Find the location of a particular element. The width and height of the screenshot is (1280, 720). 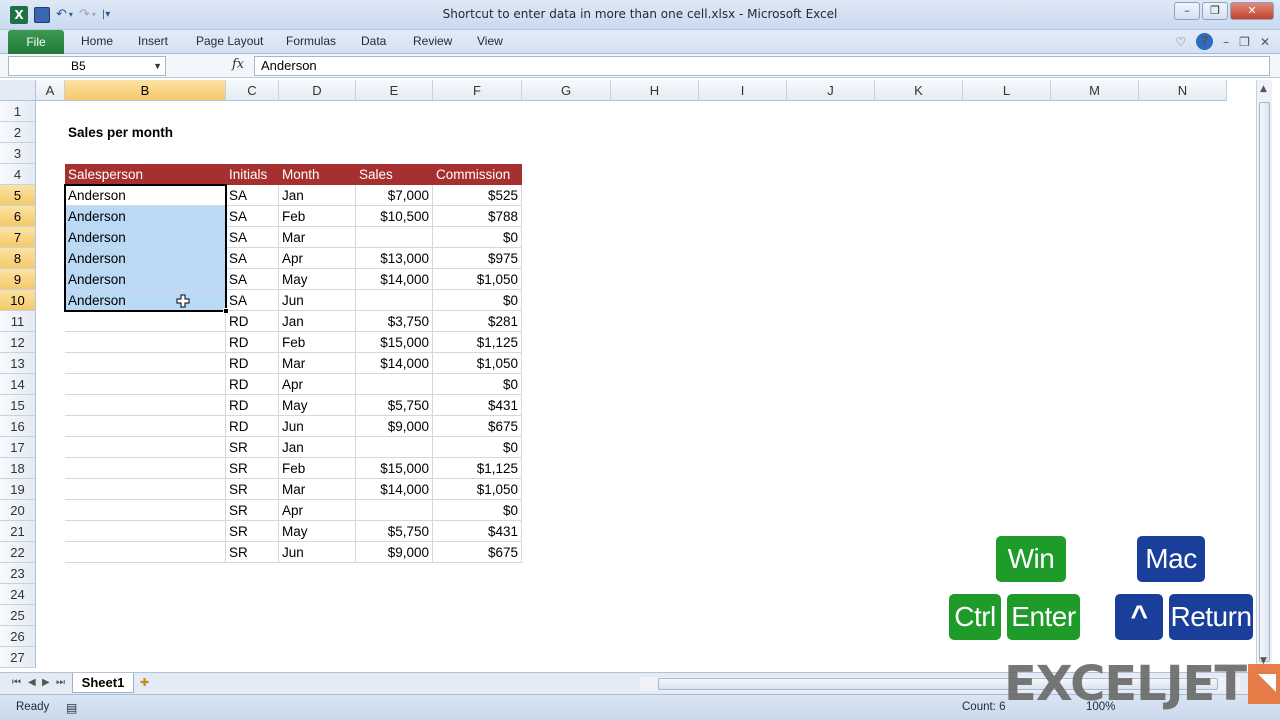

tab-page-layout: Page Layout is located at coordinates (229, 41).